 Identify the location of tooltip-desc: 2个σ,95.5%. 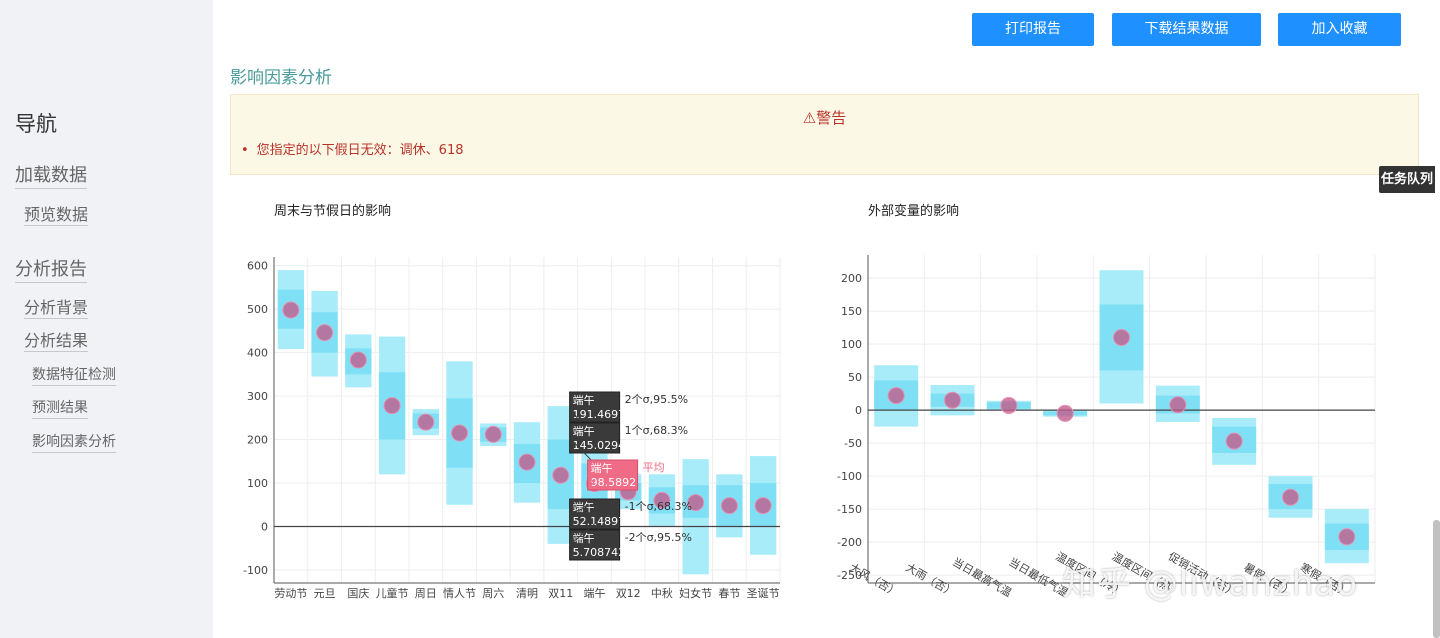
(656, 399).